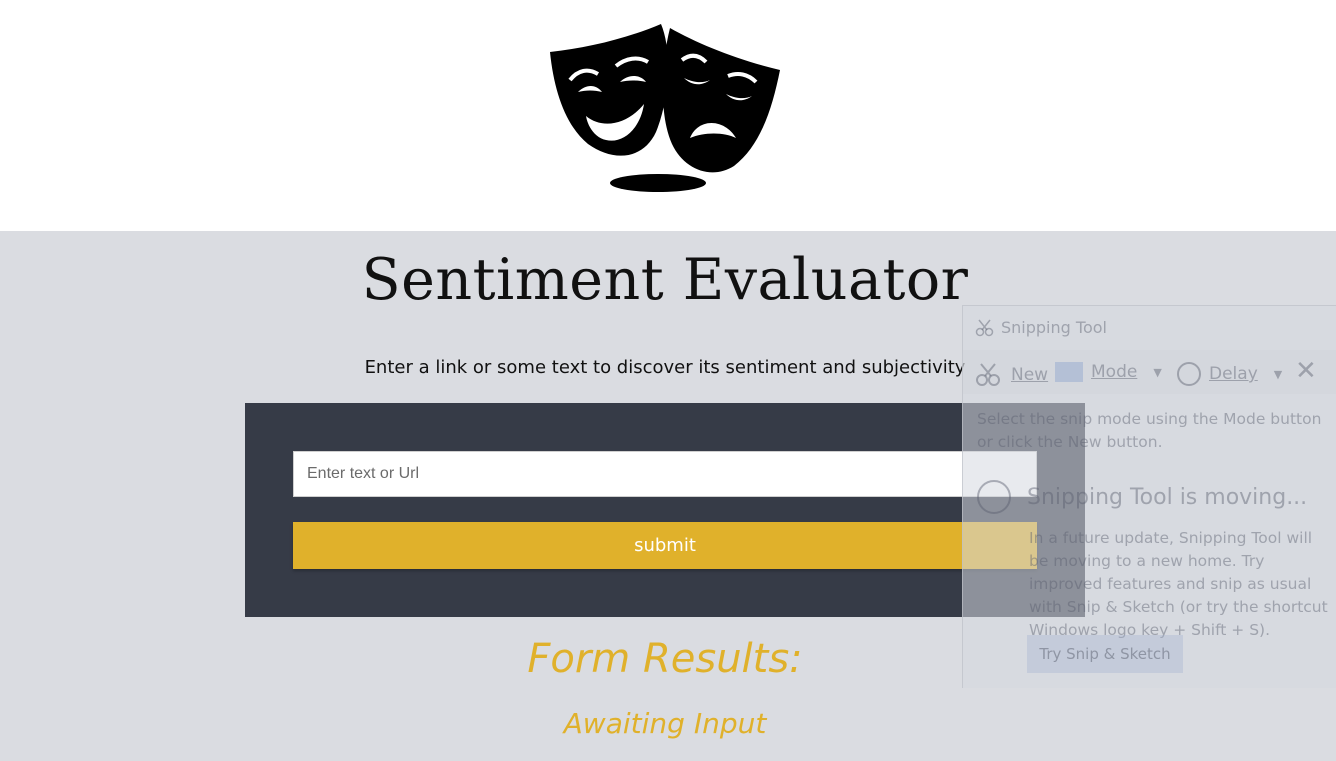 This screenshot has height=761, width=1336. What do you see at coordinates (1114, 372) in the screenshot?
I see `mode-label: Mode` at bounding box center [1114, 372].